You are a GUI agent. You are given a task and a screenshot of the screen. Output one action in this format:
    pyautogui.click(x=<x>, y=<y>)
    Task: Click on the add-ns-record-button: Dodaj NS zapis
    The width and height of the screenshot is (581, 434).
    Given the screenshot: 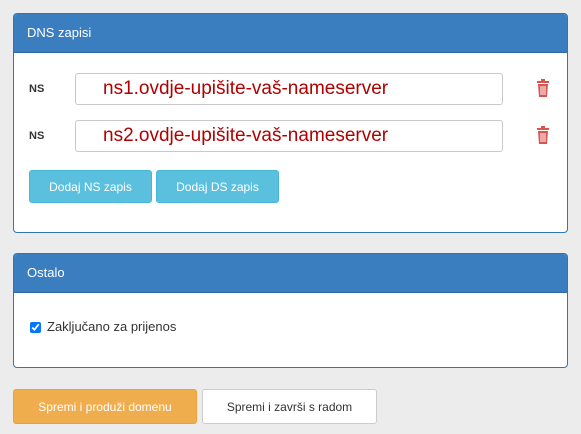 What is the action you would take?
    pyautogui.click(x=90, y=186)
    